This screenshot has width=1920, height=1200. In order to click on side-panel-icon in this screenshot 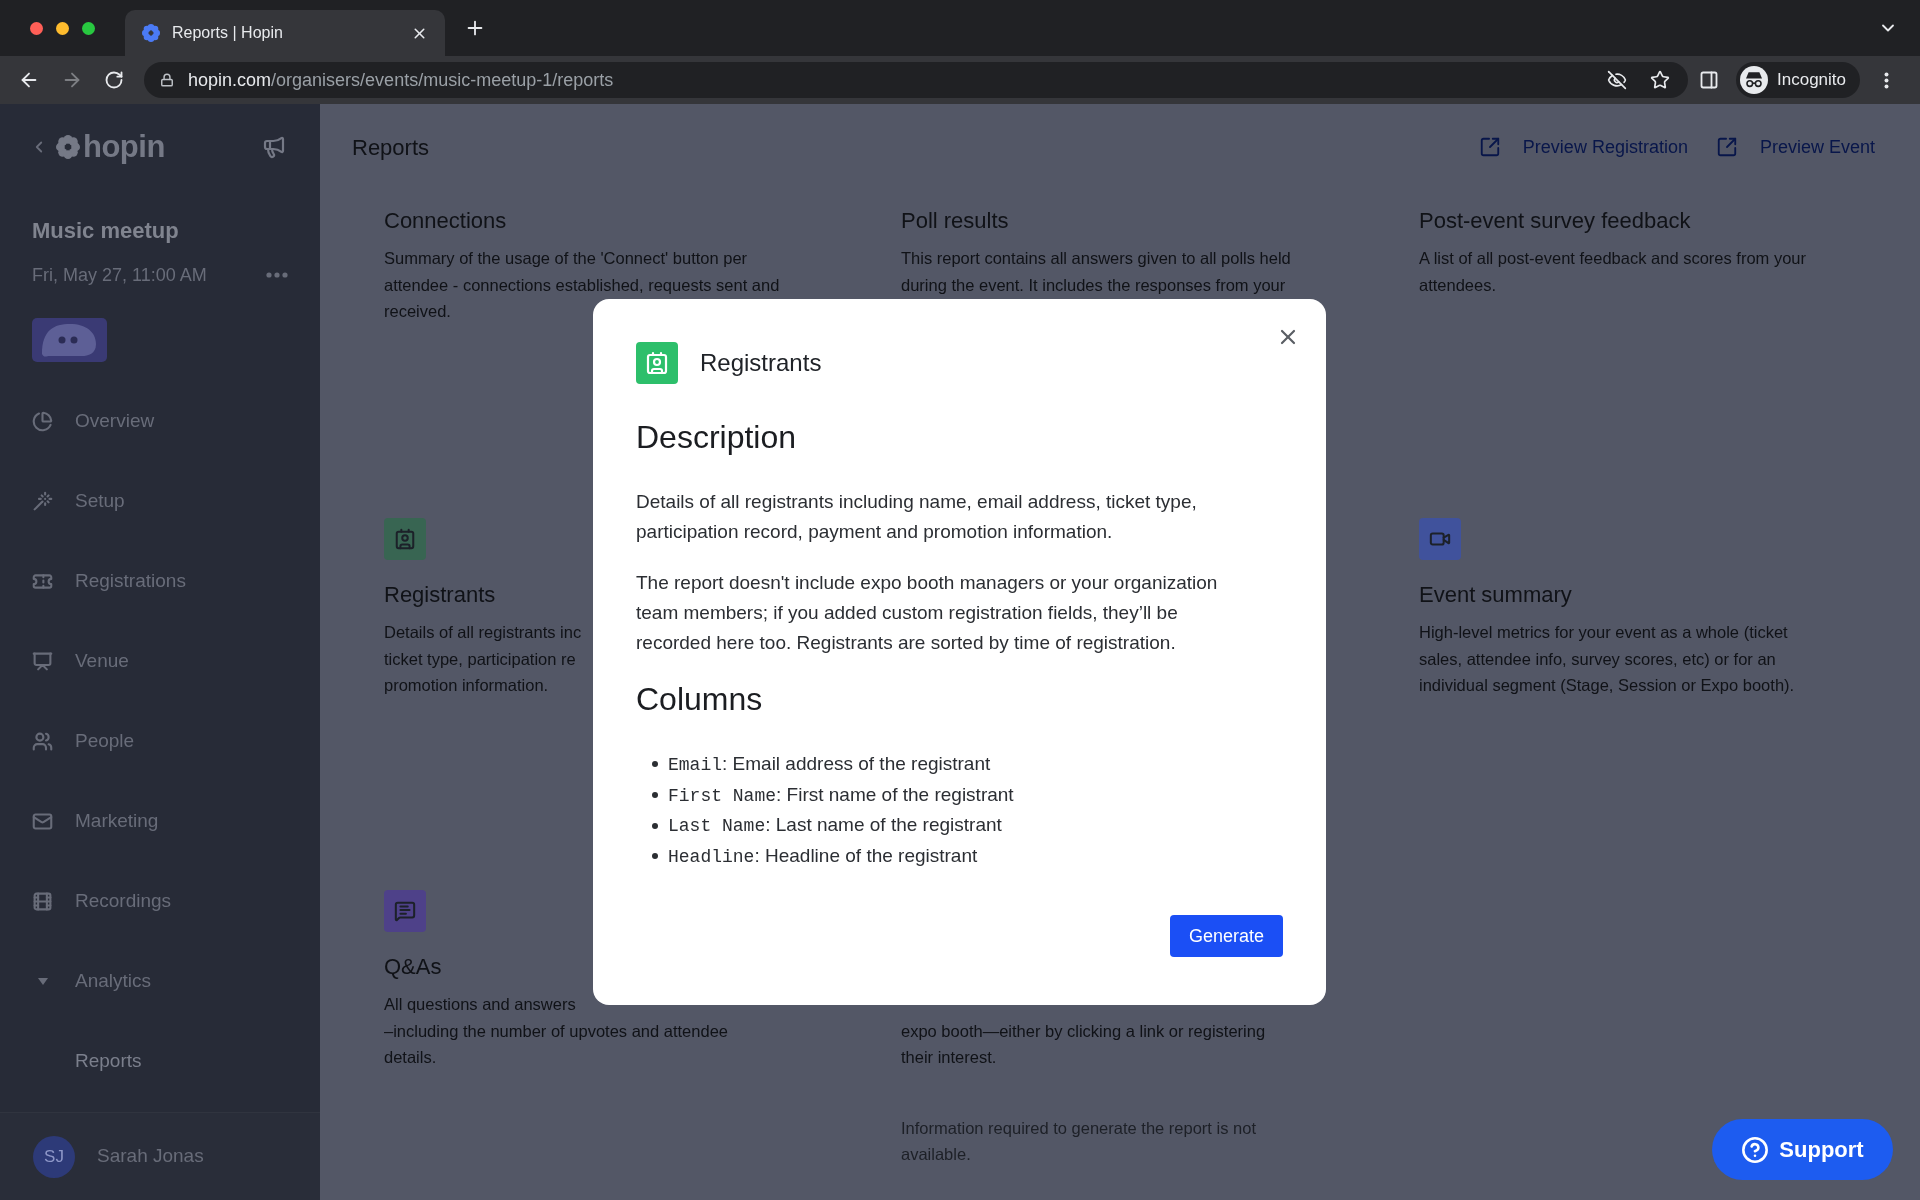, I will do `click(1709, 80)`.